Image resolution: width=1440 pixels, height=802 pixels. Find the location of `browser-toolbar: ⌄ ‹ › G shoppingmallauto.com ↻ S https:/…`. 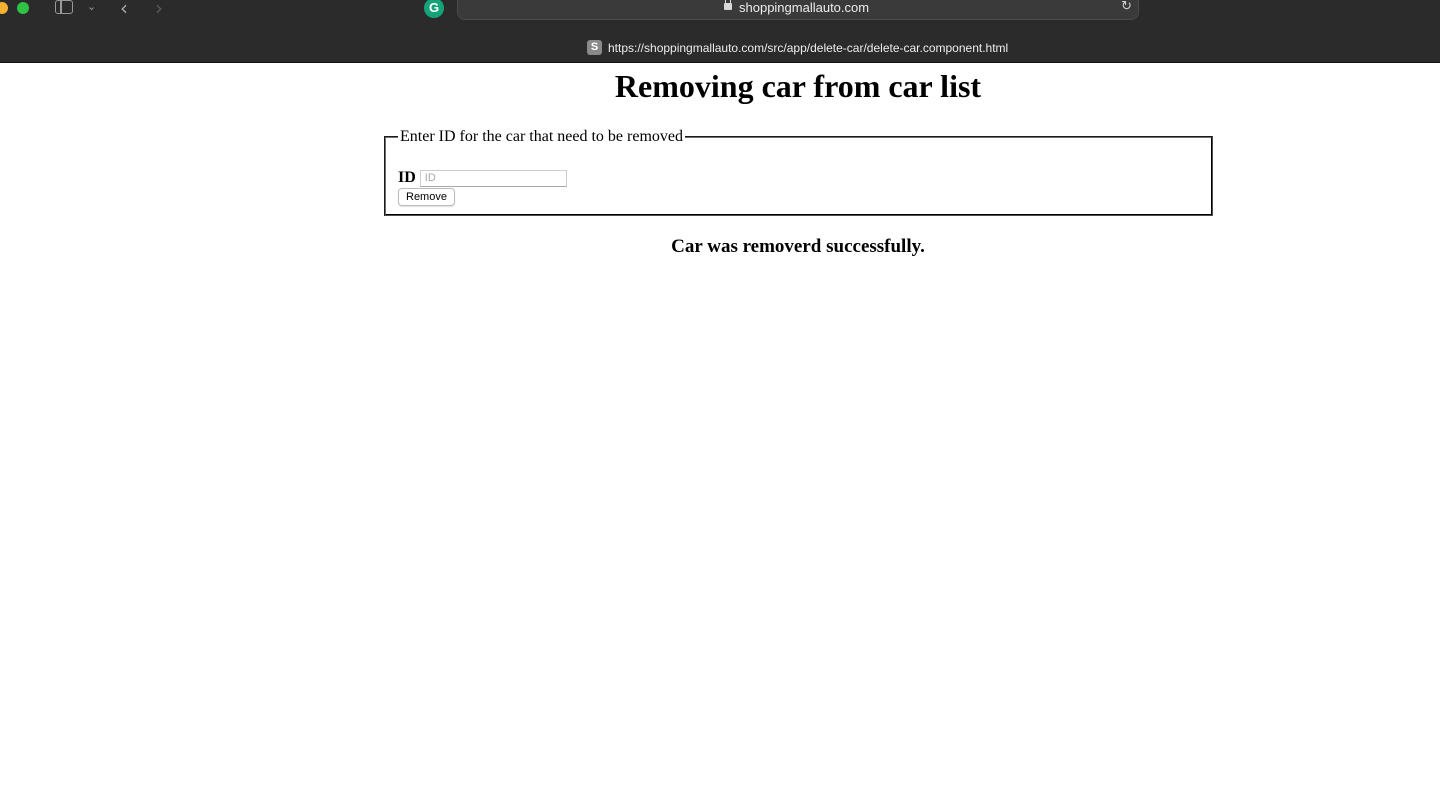

browser-toolbar: ⌄ ‹ › G shoppingmallauto.com ↻ S https:/… is located at coordinates (720, 31).